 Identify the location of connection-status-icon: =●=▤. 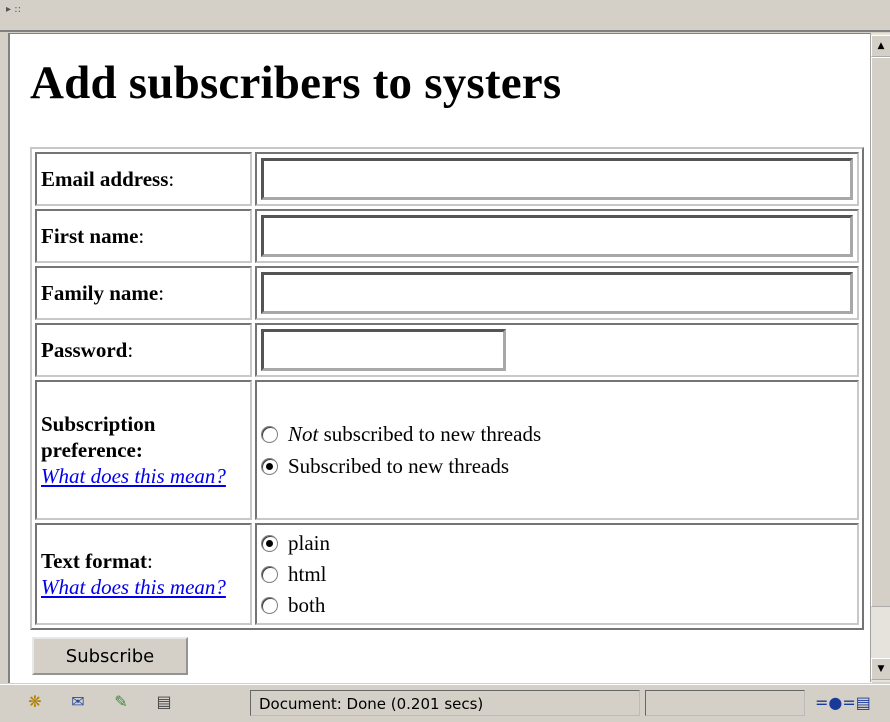
(843, 702).